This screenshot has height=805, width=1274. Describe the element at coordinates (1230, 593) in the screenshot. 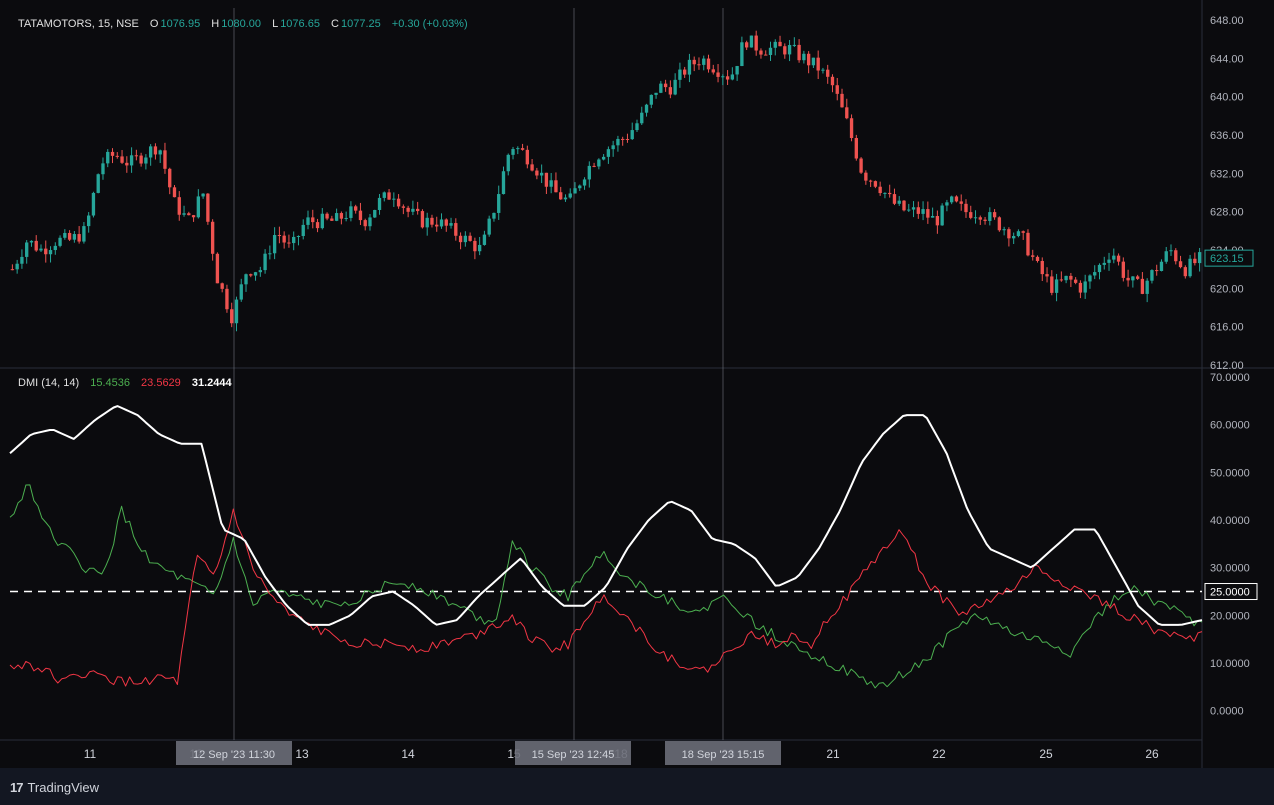

I see `reference-label: 25.0000` at that location.